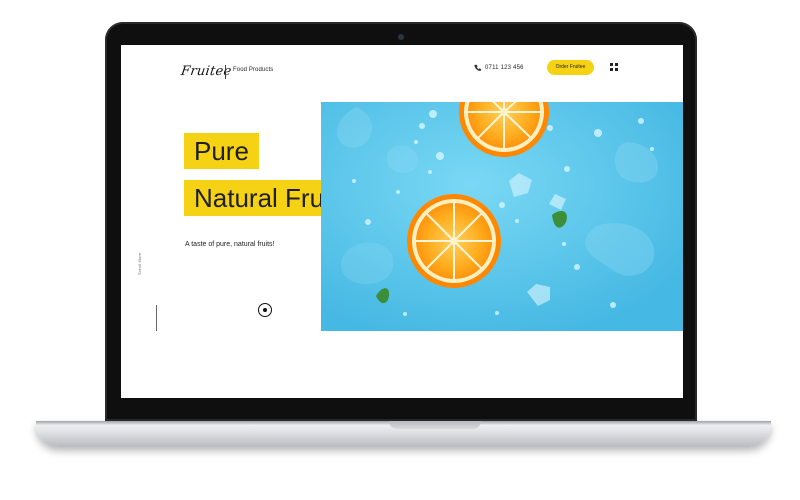 This screenshot has height=500, width=800. What do you see at coordinates (230, 244) in the screenshot?
I see `hero-subtitle: A taste of pure, natural fruits!` at bounding box center [230, 244].